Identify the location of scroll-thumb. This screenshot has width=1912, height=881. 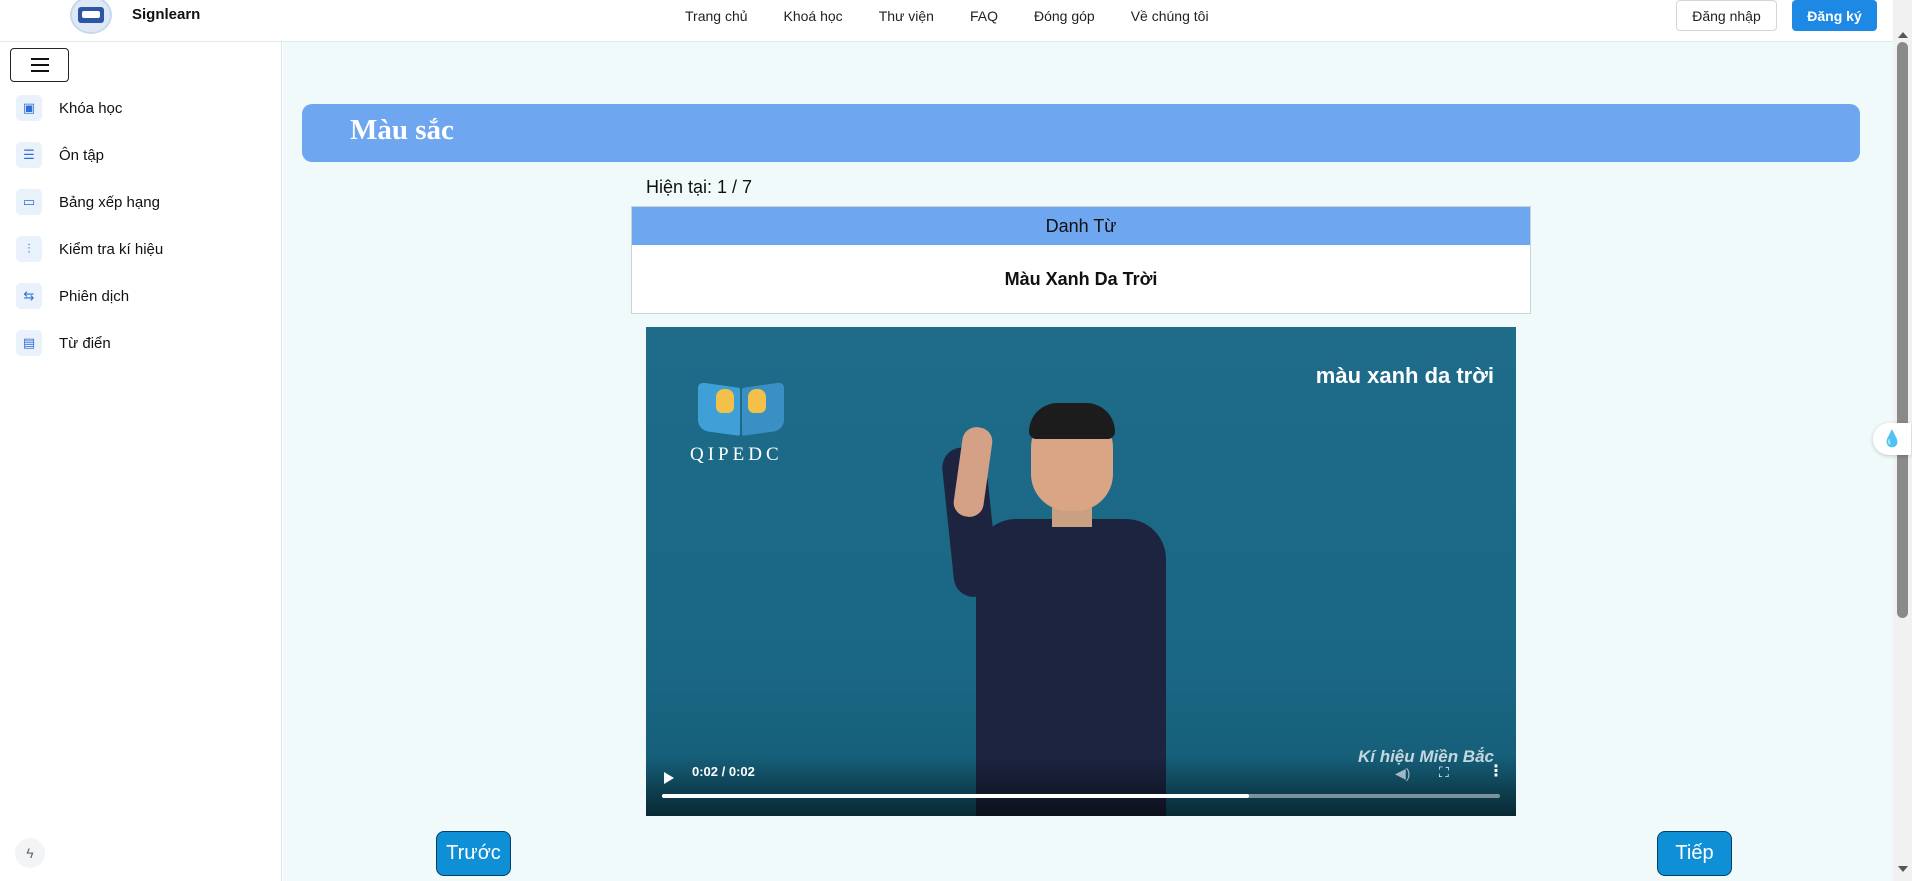
(1902, 330).